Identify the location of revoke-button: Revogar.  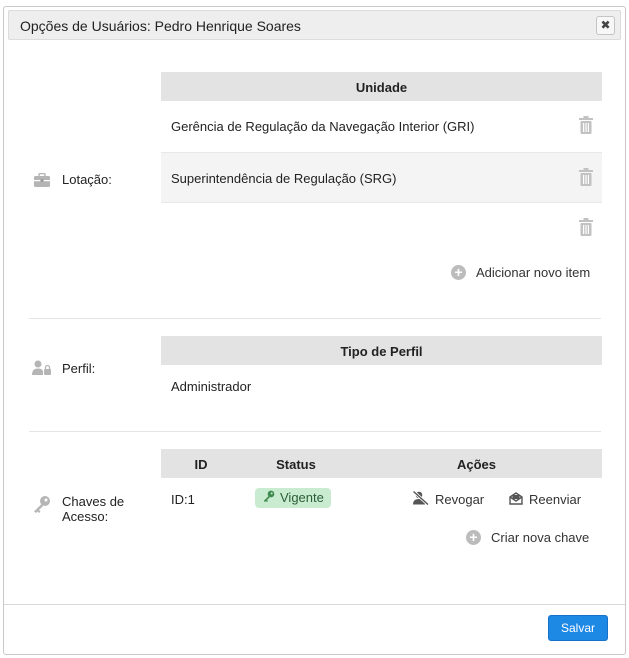
(448, 499).